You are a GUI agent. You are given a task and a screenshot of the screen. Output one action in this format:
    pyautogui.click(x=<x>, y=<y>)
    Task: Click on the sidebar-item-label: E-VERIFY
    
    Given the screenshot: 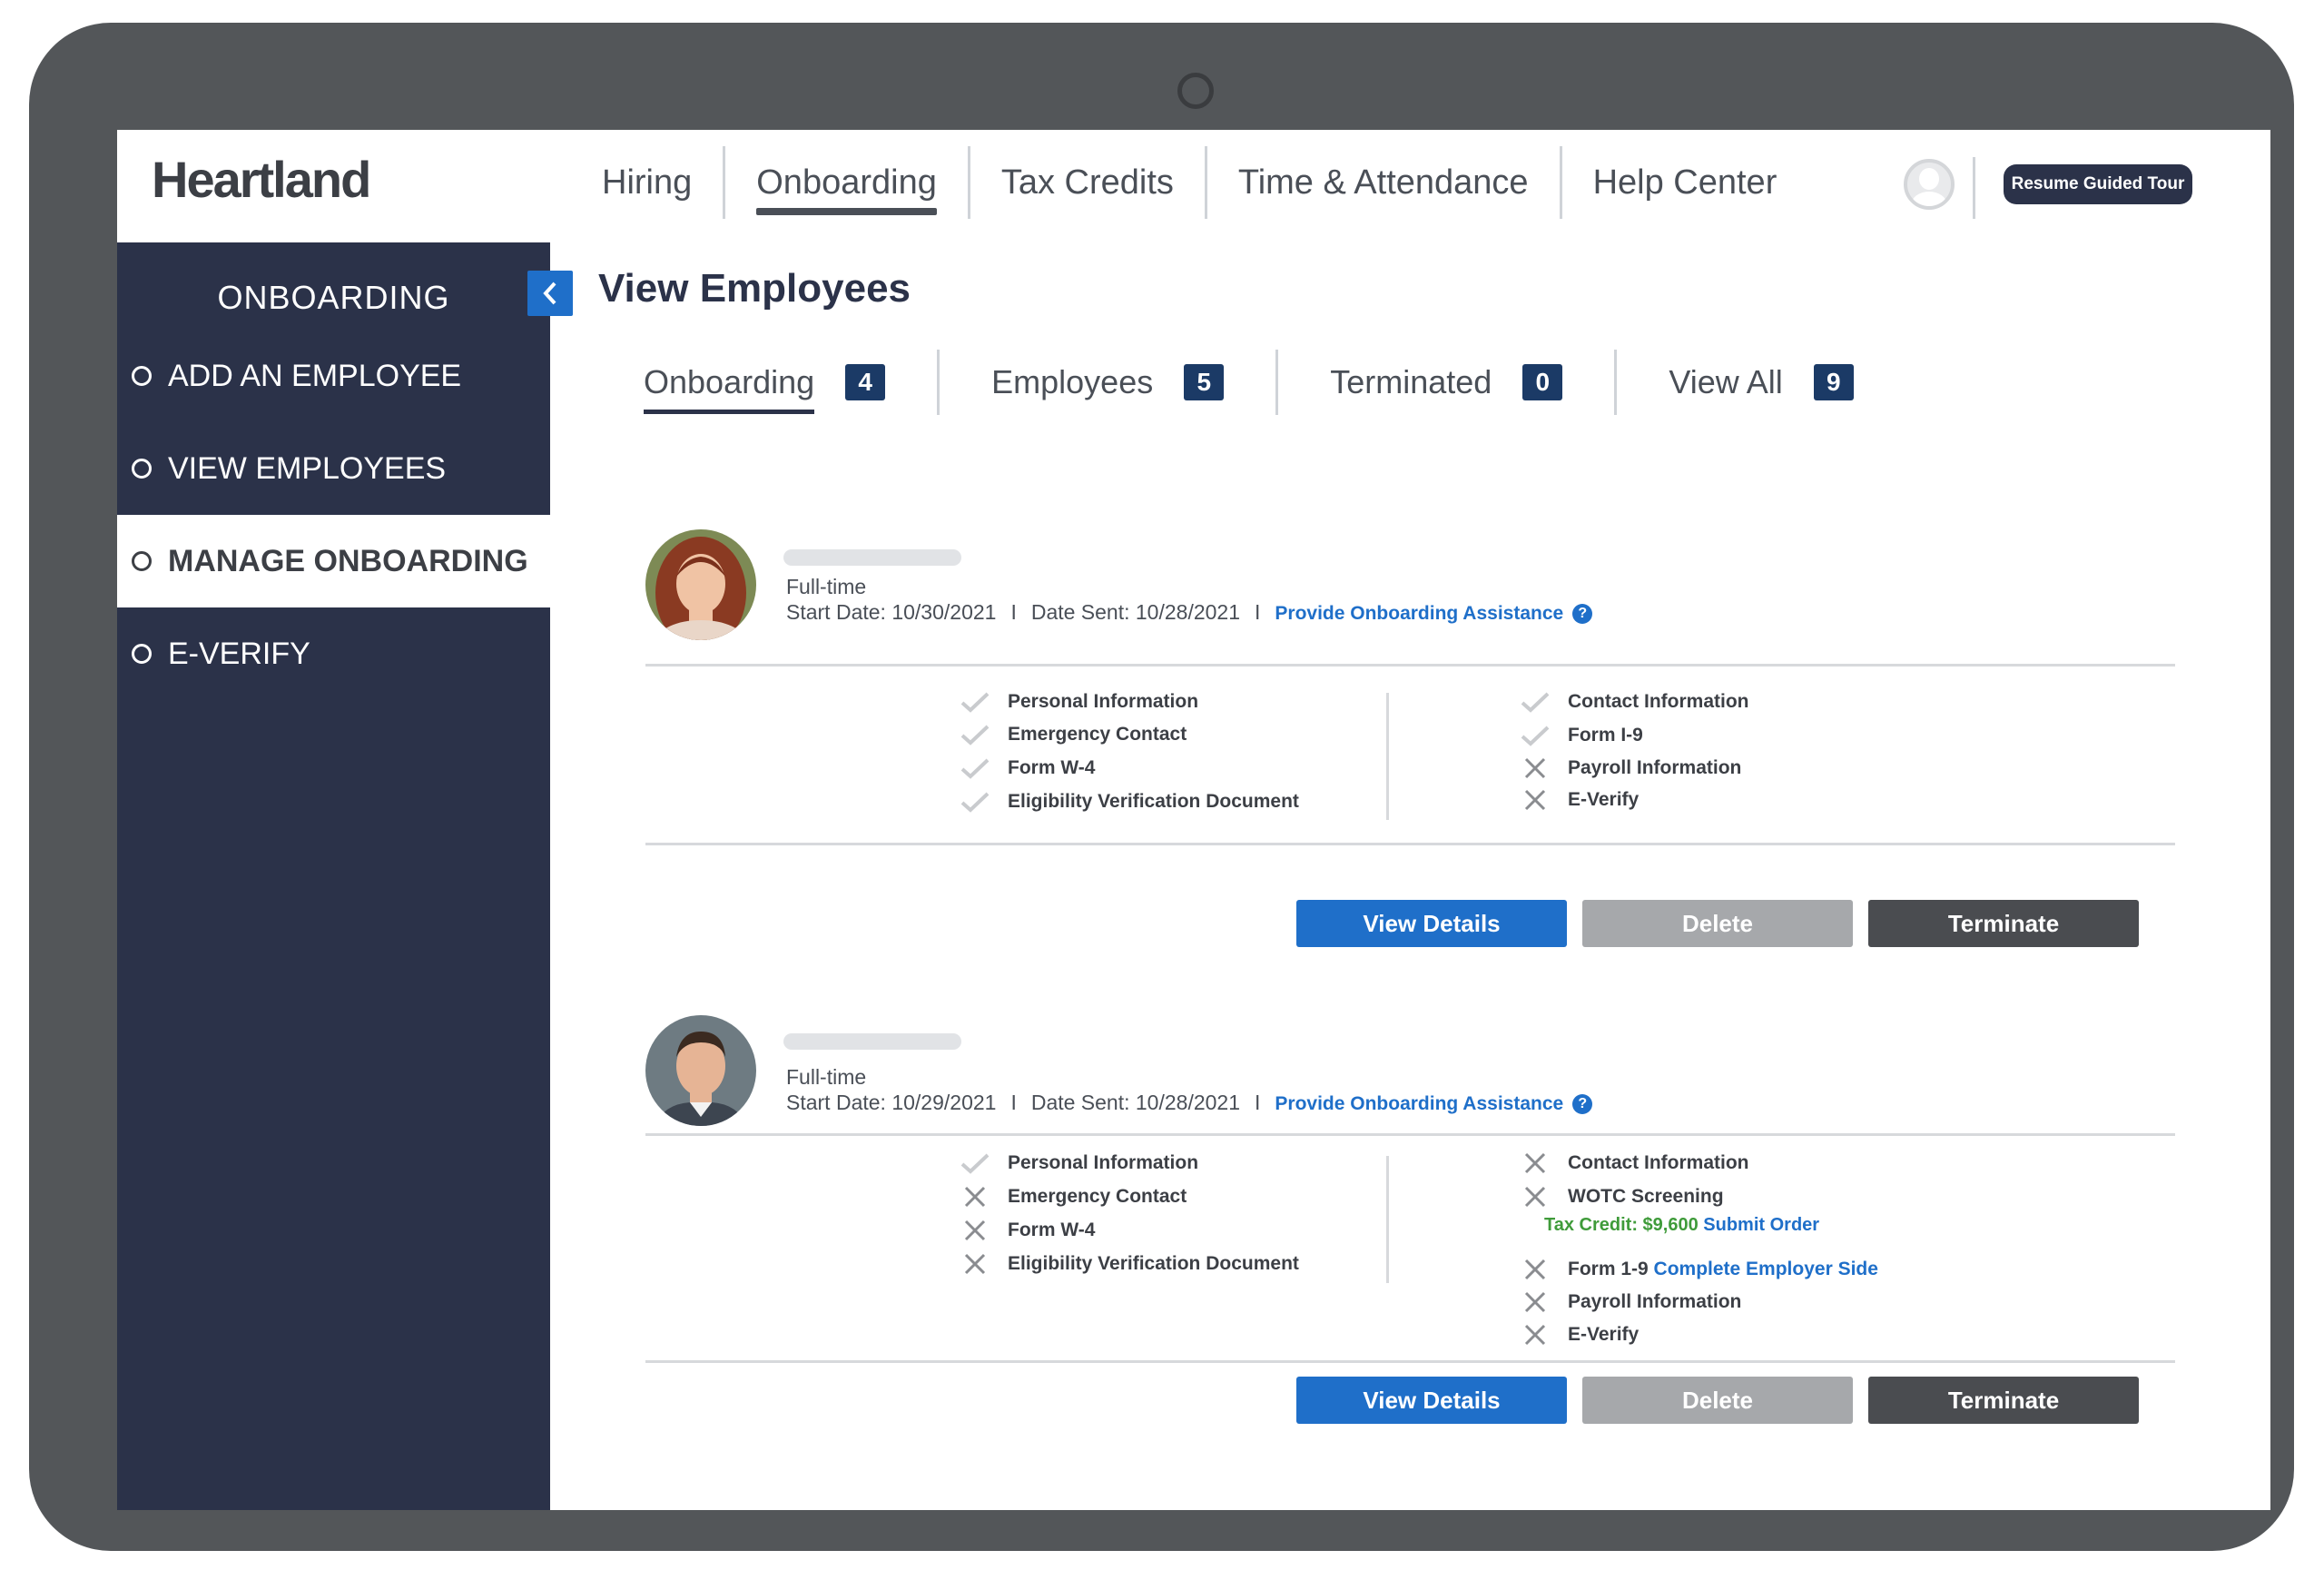 What is the action you would take?
    pyautogui.click(x=239, y=654)
    